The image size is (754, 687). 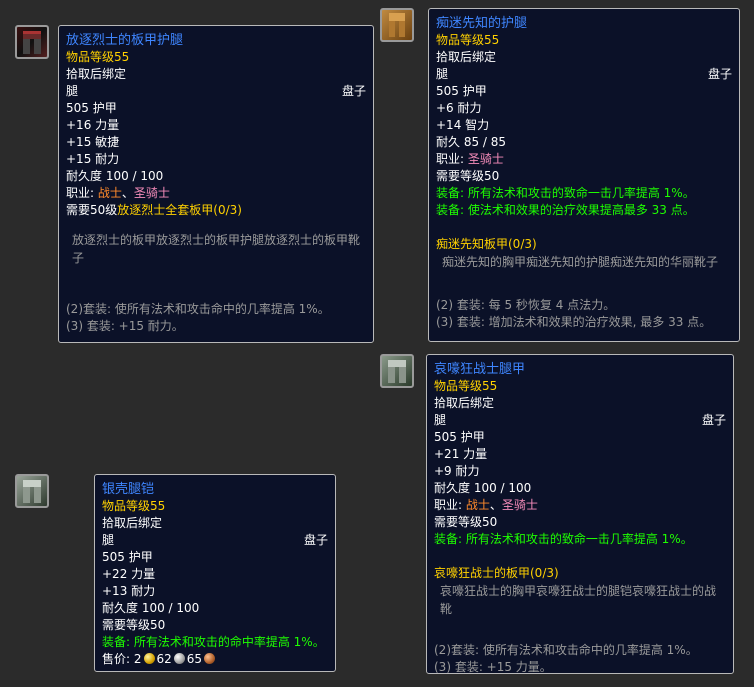 I want to click on item-icon-martyr-legplates, so click(x=32, y=42).